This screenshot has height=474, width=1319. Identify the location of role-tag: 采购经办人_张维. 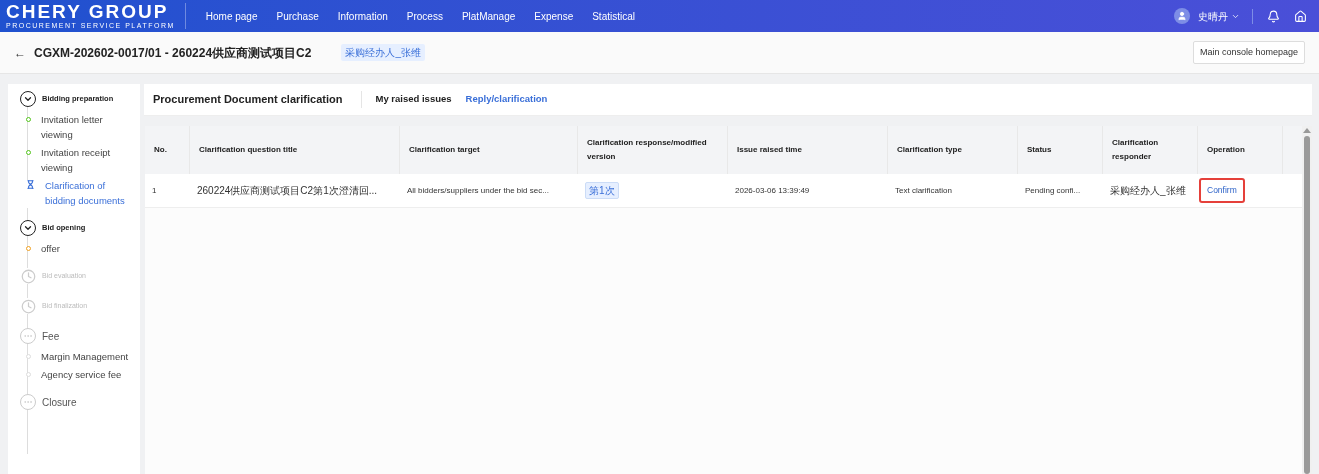
(383, 52).